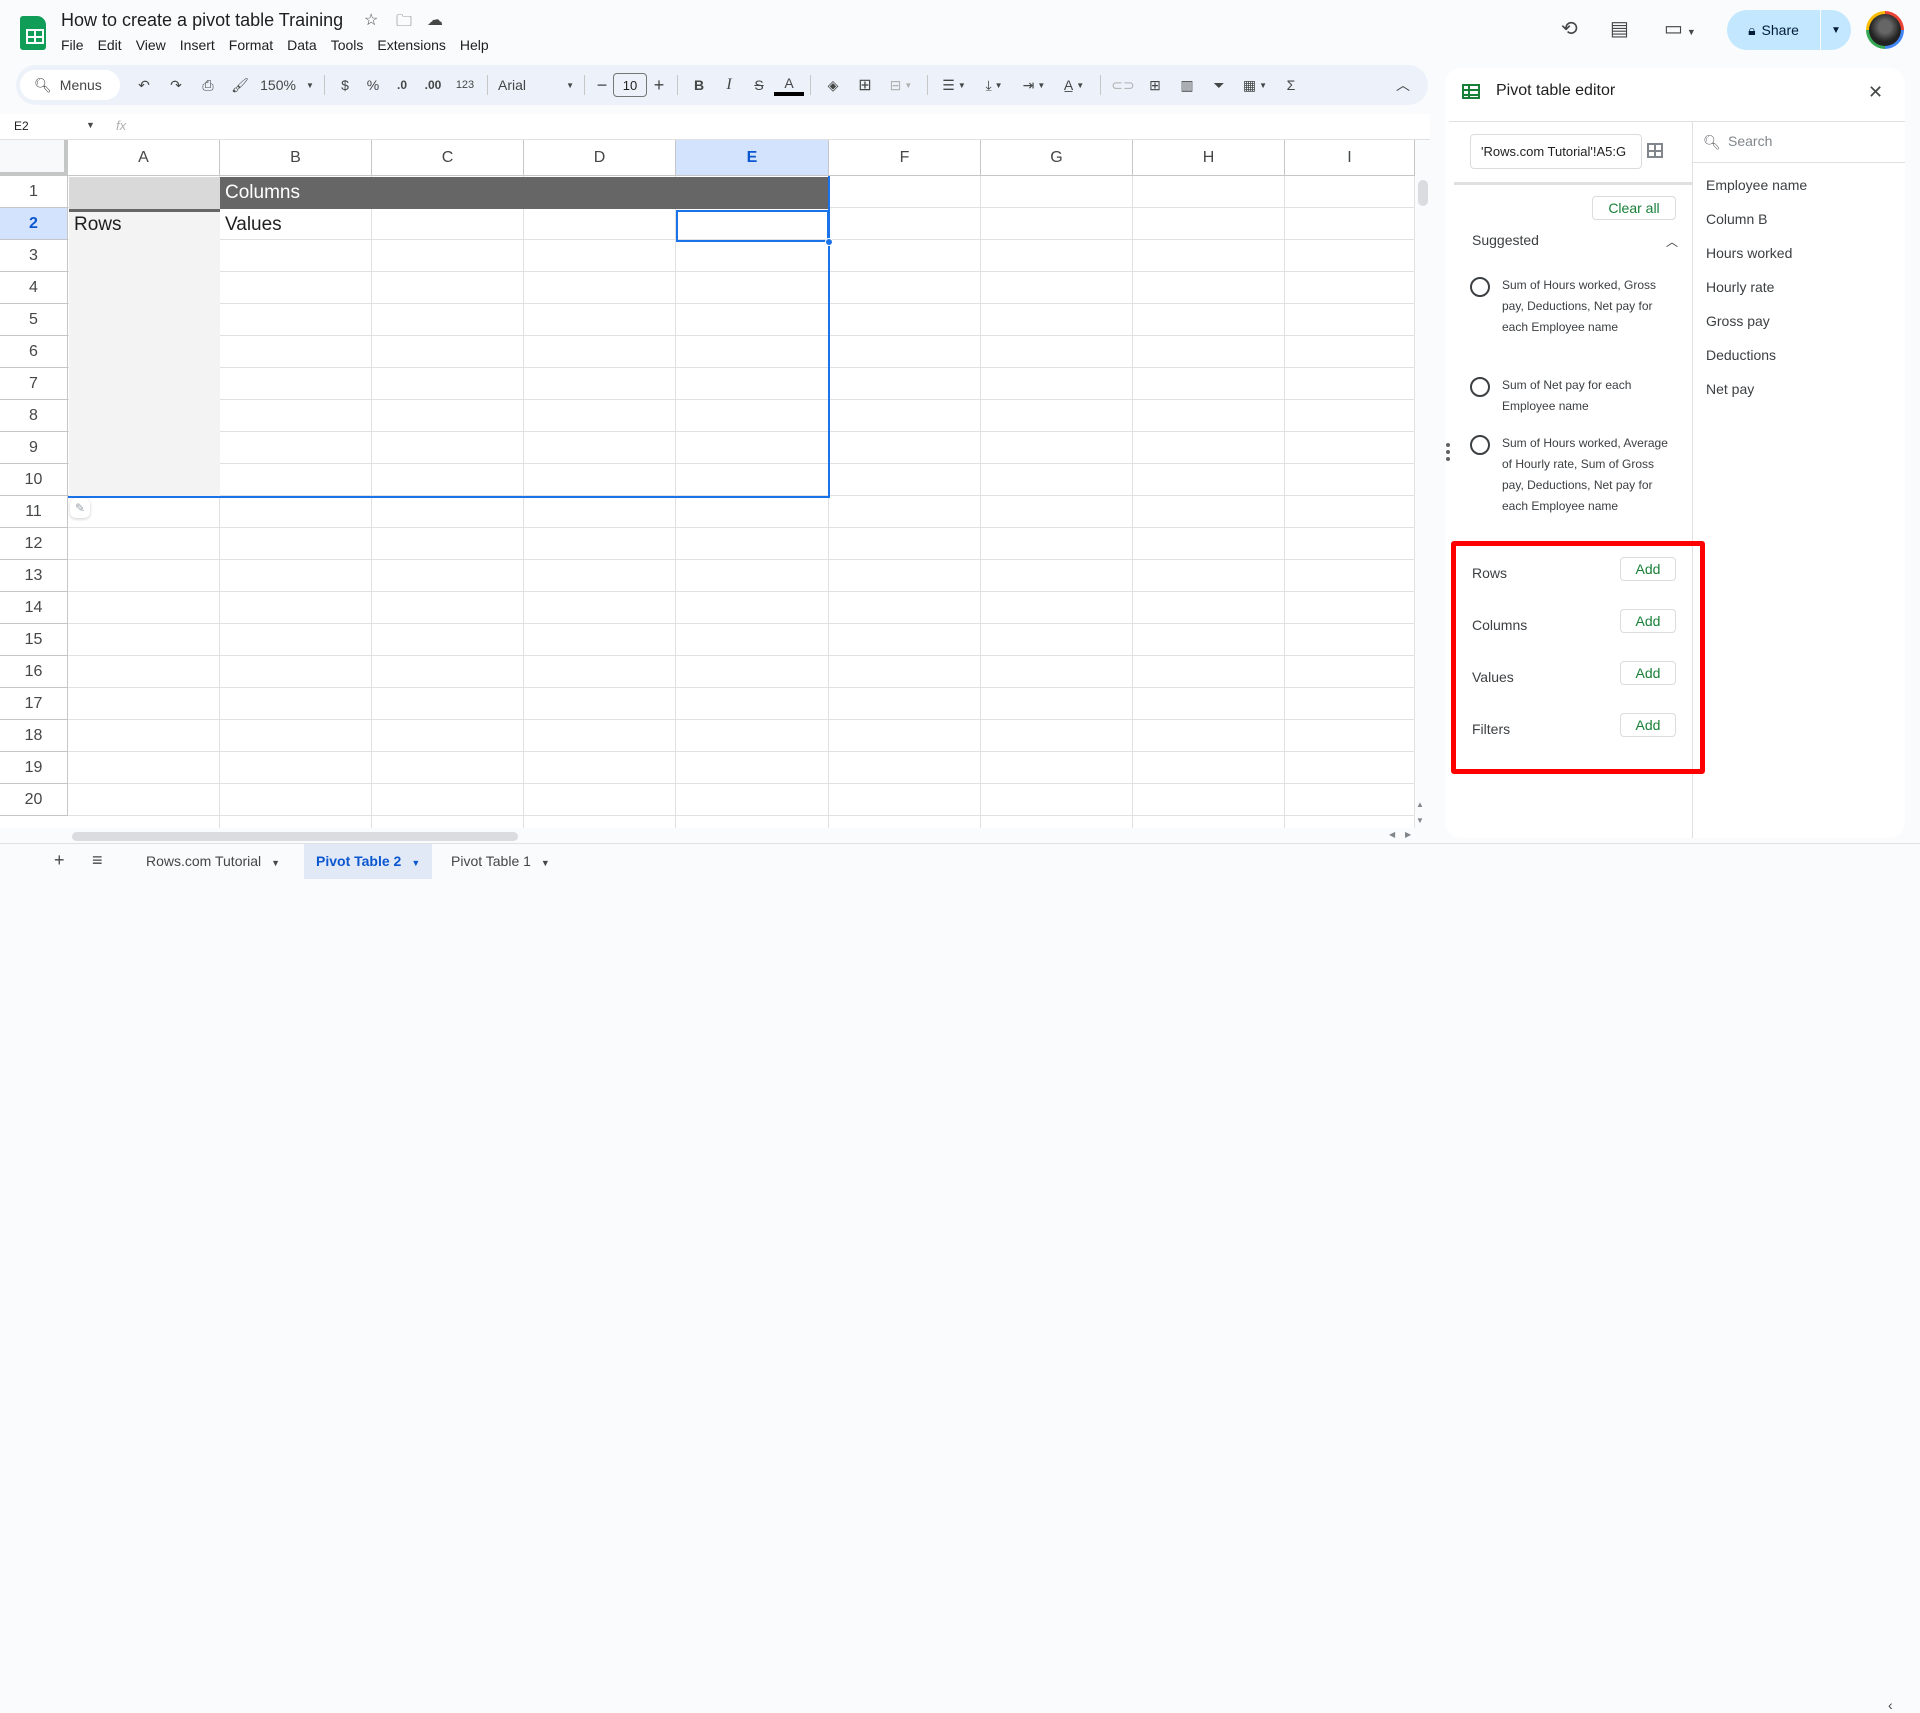  What do you see at coordinates (213, 861) in the screenshot?
I see `sheet-tab-rows-tutorial: Rows.com Tutorial ▼` at bounding box center [213, 861].